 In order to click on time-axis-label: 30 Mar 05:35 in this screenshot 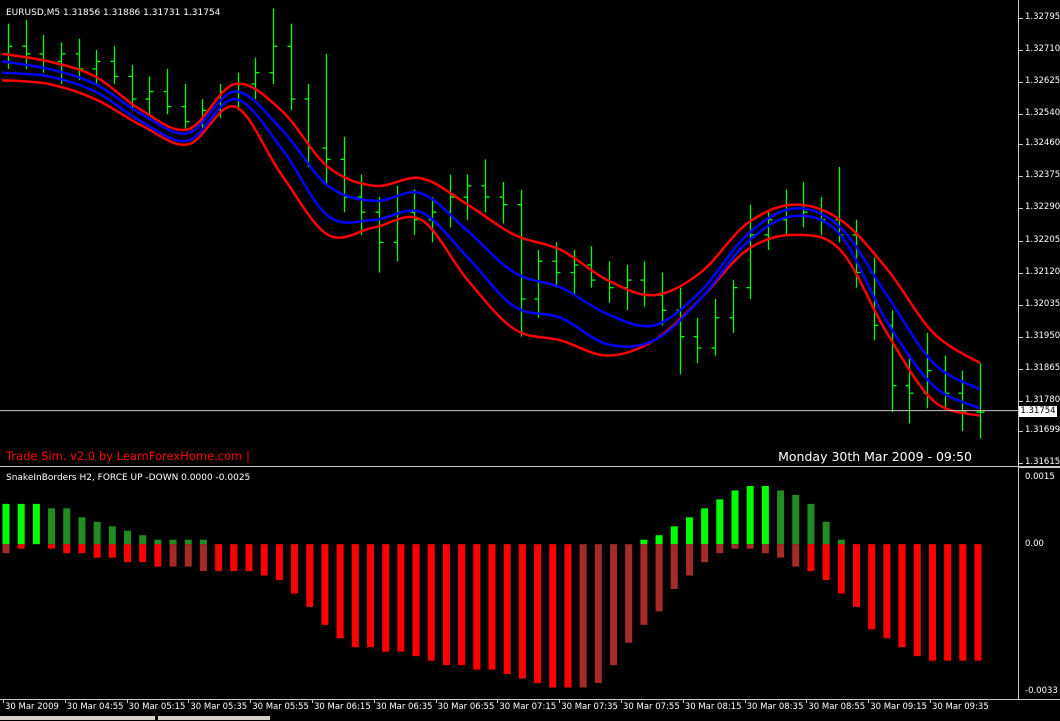, I will do `click(219, 707)`.